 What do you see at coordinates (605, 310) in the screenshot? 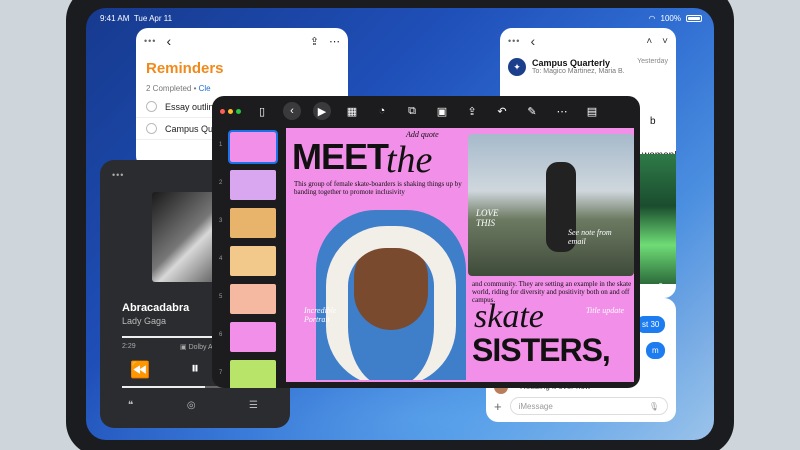
I see `annotation-title-update: Title update` at bounding box center [605, 310].